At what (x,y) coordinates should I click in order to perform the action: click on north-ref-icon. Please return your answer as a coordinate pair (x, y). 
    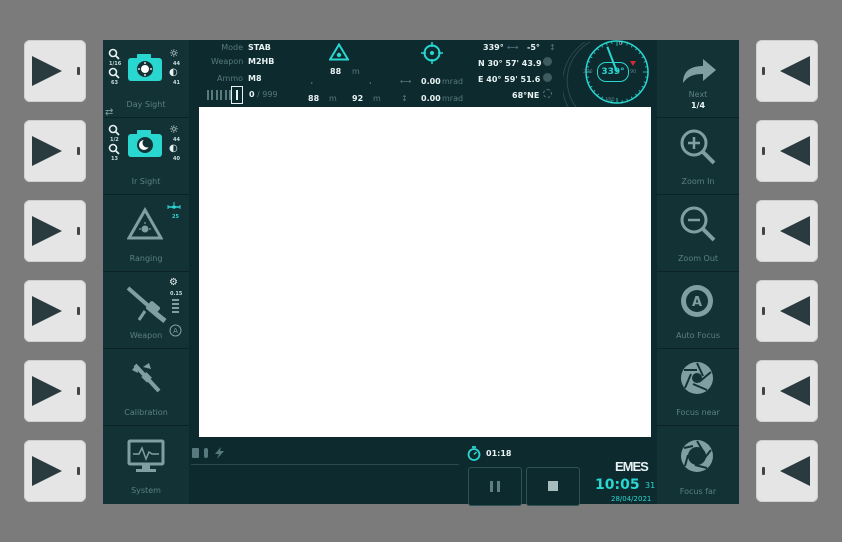
    Looking at the image, I should click on (547, 93).